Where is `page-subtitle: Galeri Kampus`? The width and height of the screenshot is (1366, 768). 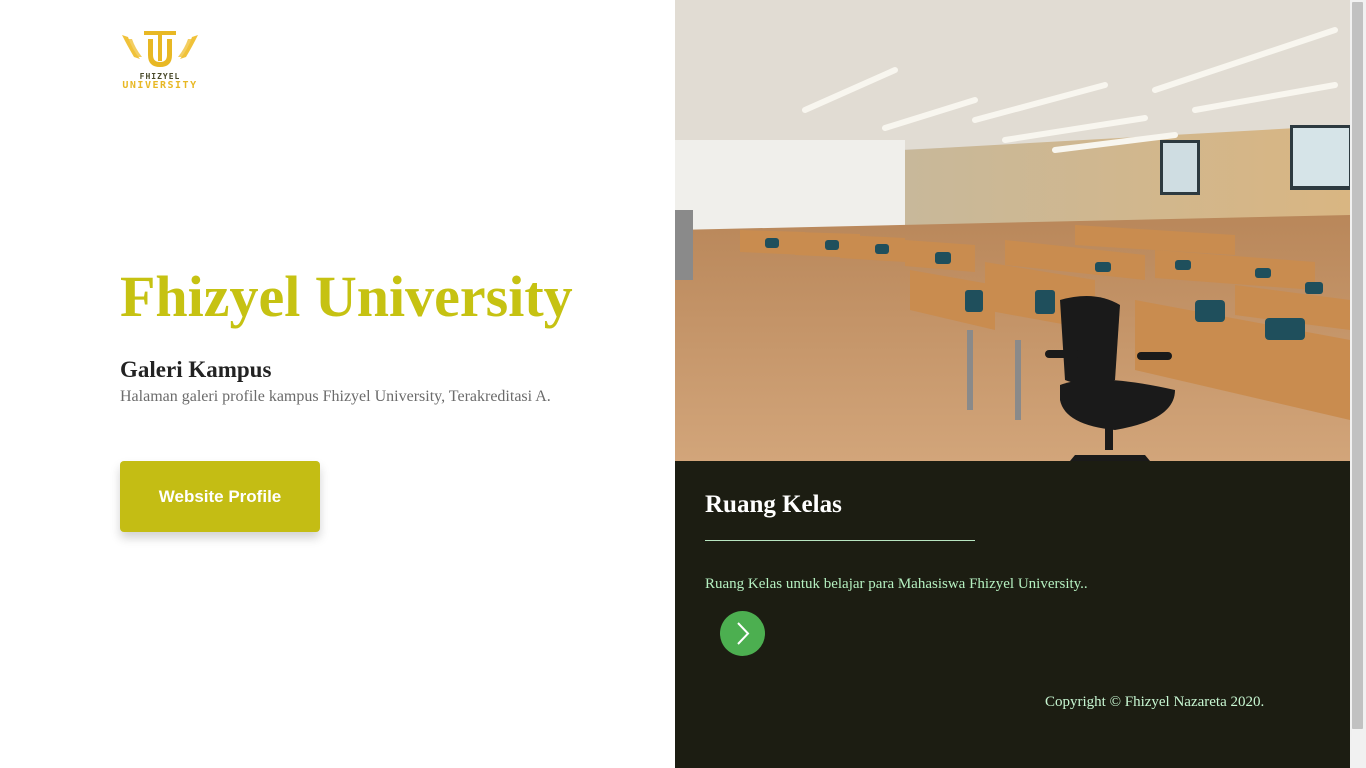
page-subtitle: Galeri Kampus is located at coordinates (196, 369).